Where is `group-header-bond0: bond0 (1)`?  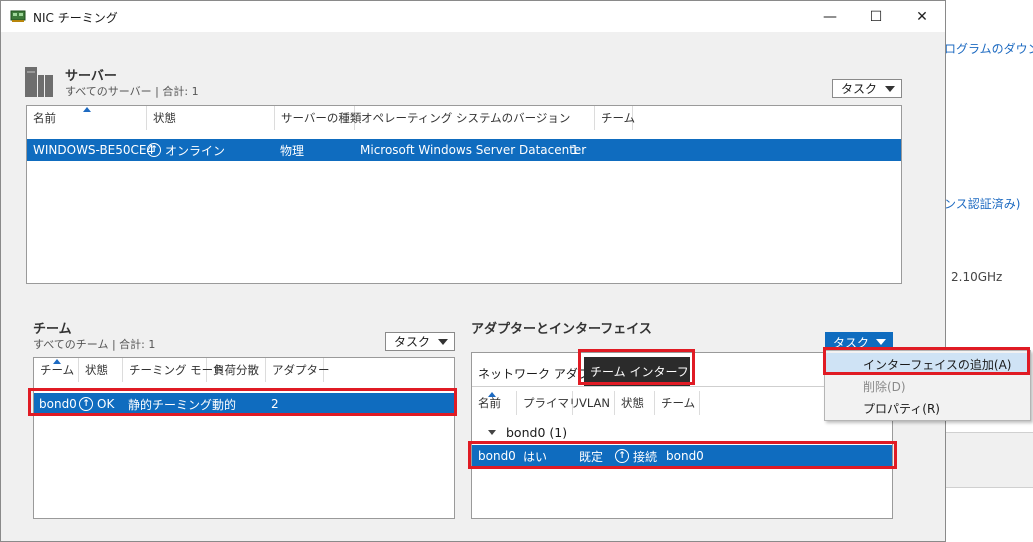 group-header-bond0: bond0 (1) is located at coordinates (527, 432).